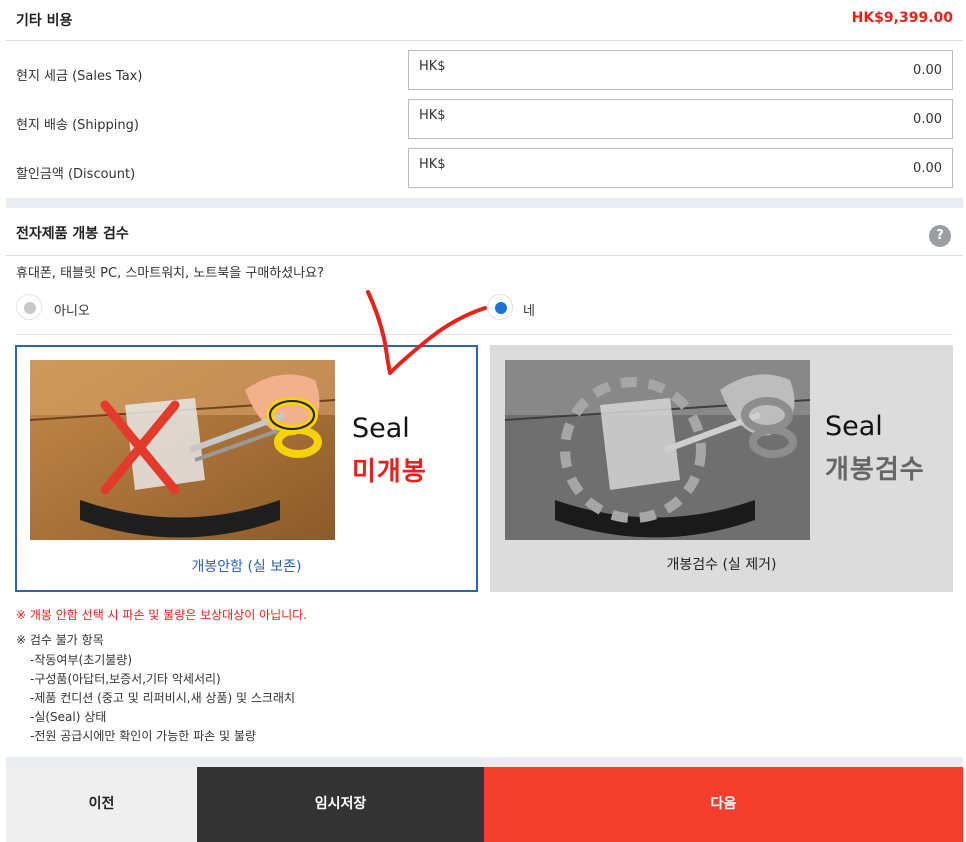  What do you see at coordinates (484, 20) in the screenshot?
I see `other-costs-header: 기타 비용 HK$9,399.00` at bounding box center [484, 20].